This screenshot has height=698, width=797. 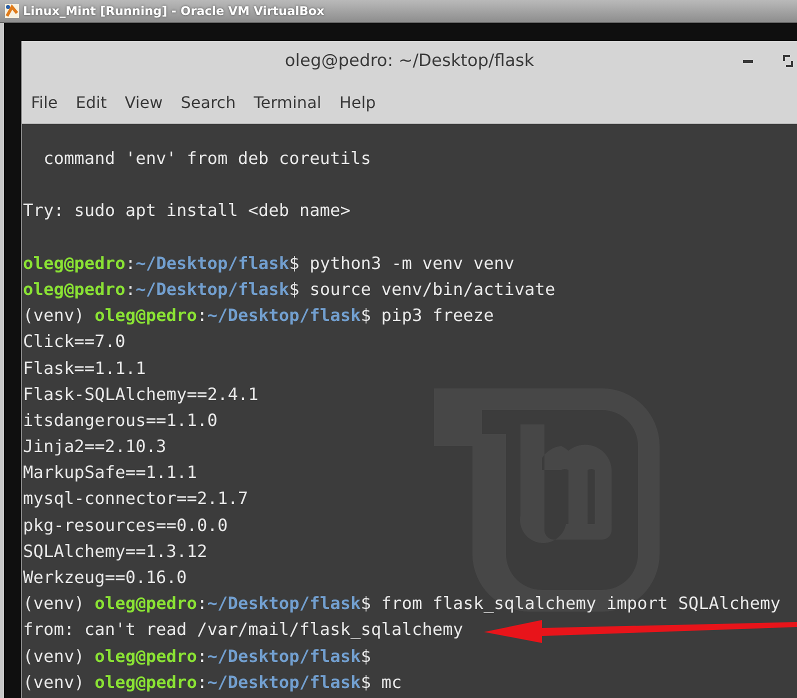 I want to click on terminal-line: itsdangerous==1.1.0, so click(x=120, y=421).